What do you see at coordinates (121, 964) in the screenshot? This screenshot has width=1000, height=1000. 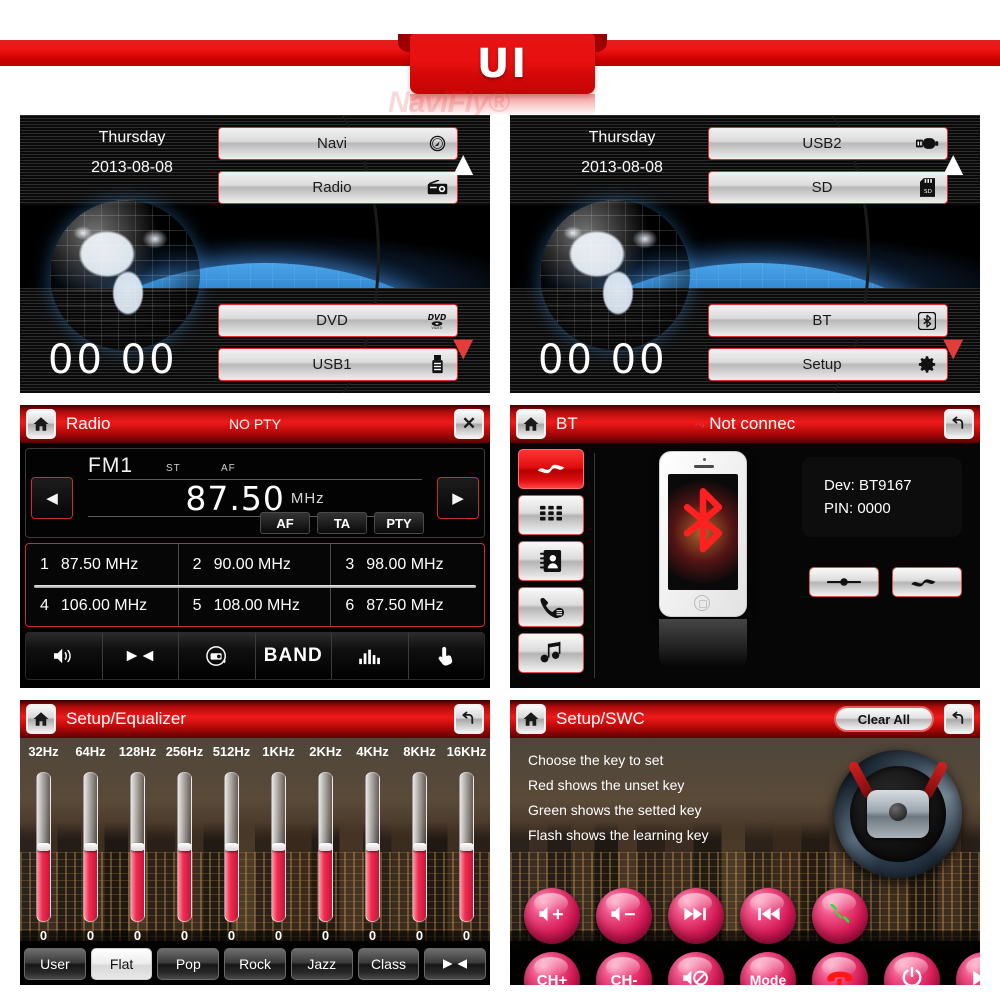 I see `eq-preset-flat: Flat` at bounding box center [121, 964].